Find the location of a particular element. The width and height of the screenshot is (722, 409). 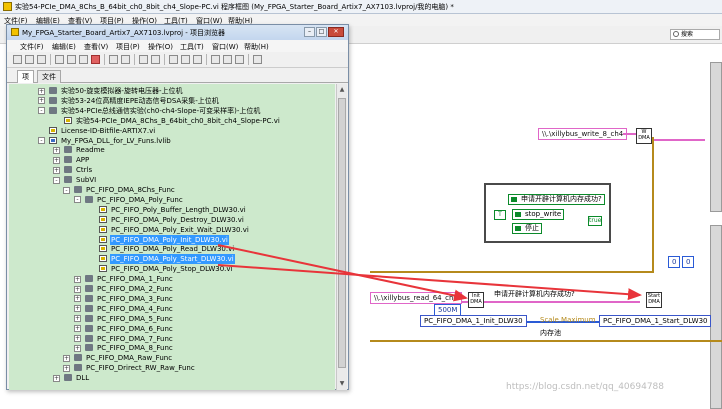

memory-ok-label: 申请开辟计算机内存成功? is located at coordinates (534, 294).